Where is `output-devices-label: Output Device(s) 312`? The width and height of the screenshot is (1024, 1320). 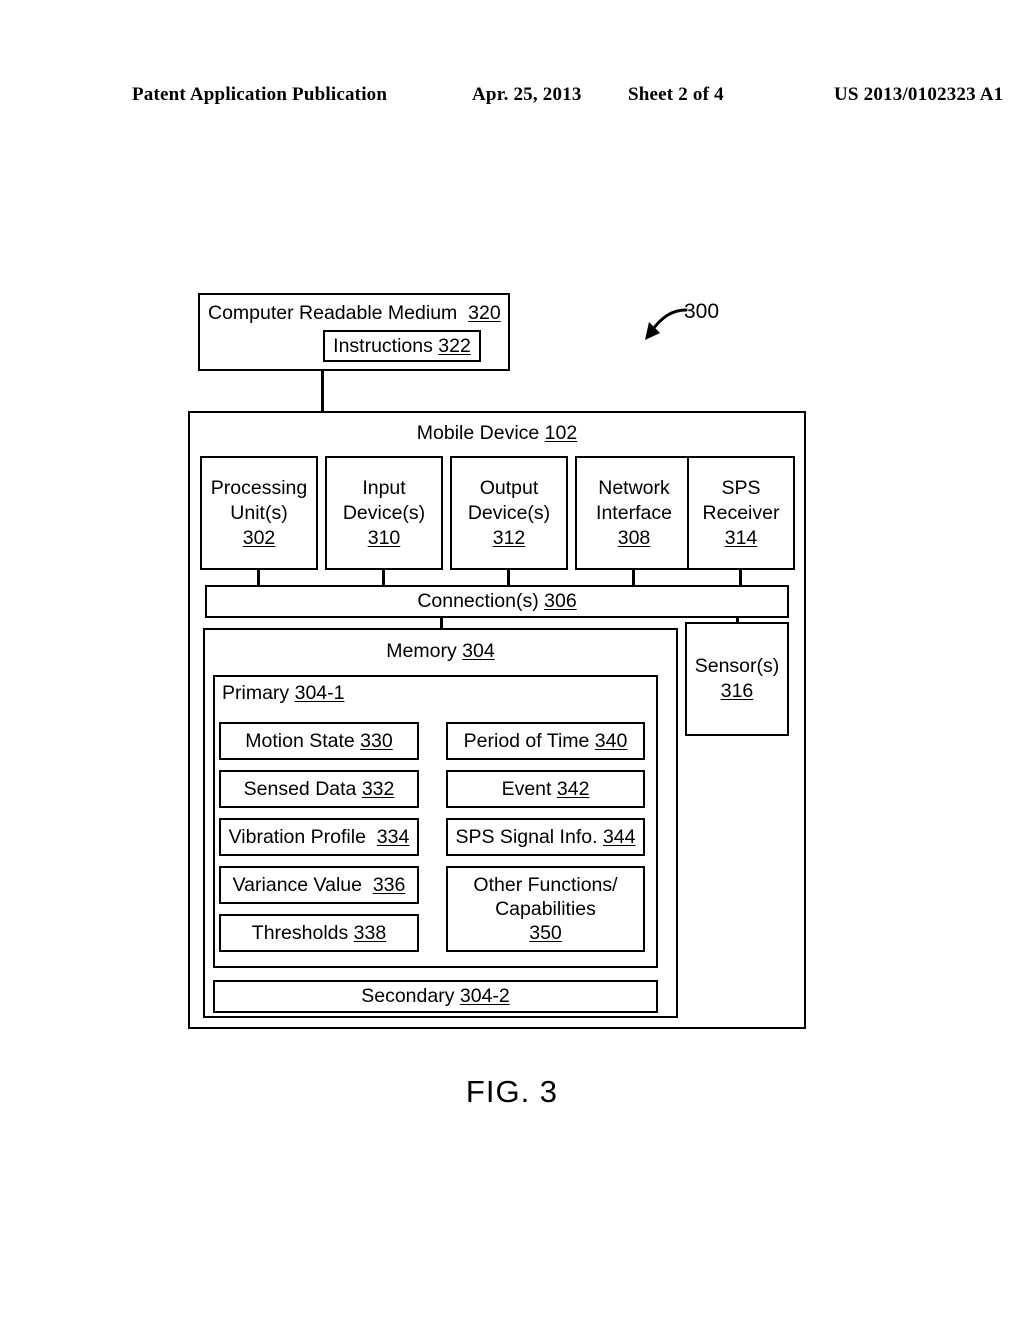 output-devices-label: Output Device(s) 312 is located at coordinates (509, 513).